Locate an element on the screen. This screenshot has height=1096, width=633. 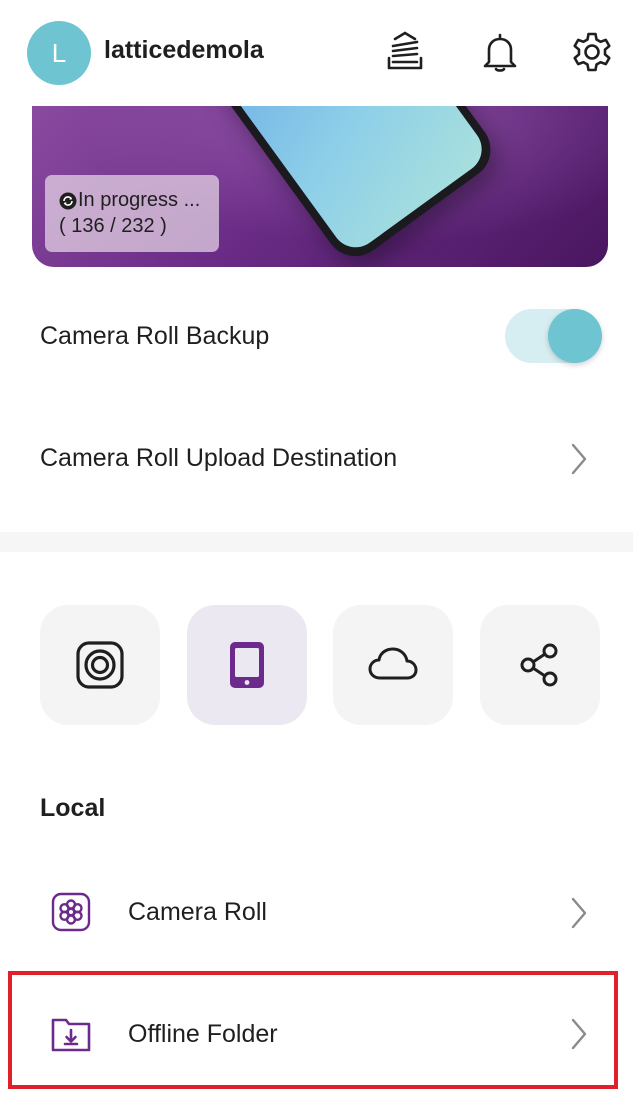
flower-icon is located at coordinates (71, 912).